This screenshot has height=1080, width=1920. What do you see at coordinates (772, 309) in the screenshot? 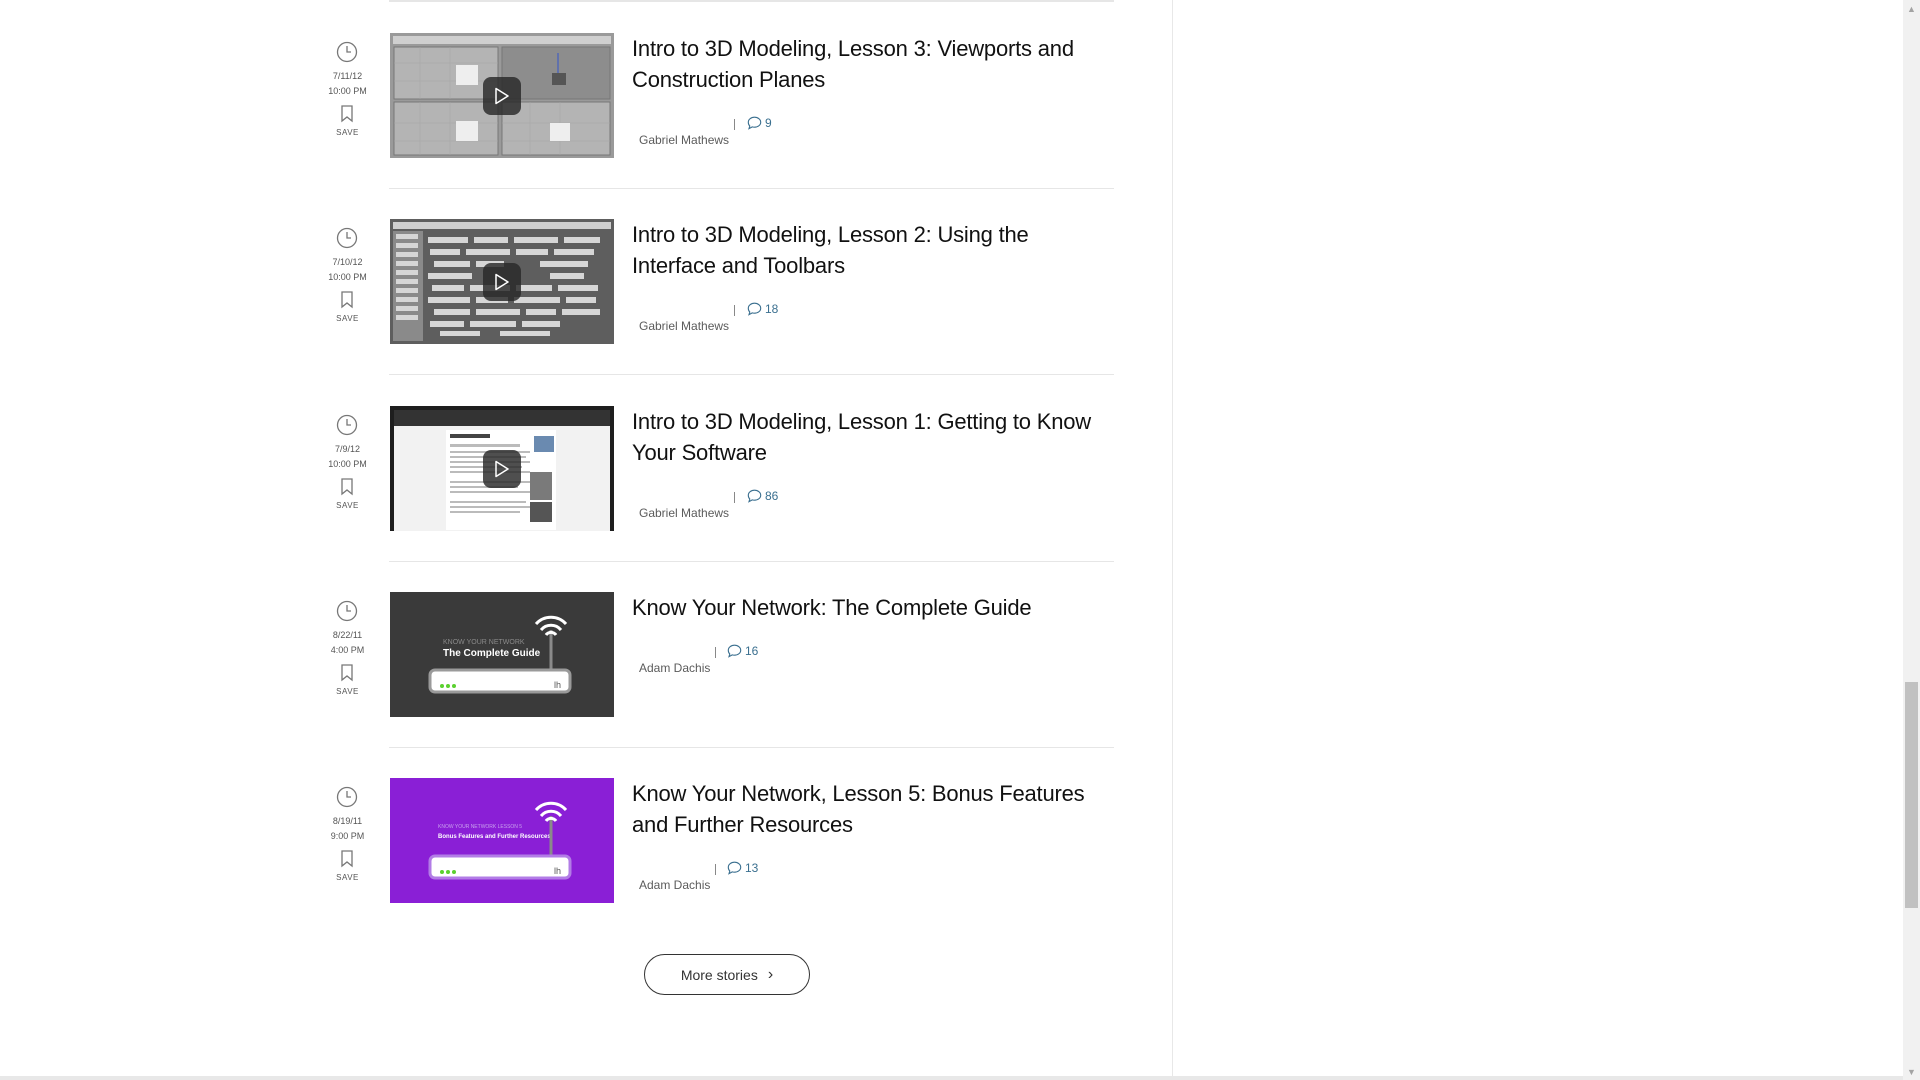
I see `comment-count: 18` at bounding box center [772, 309].